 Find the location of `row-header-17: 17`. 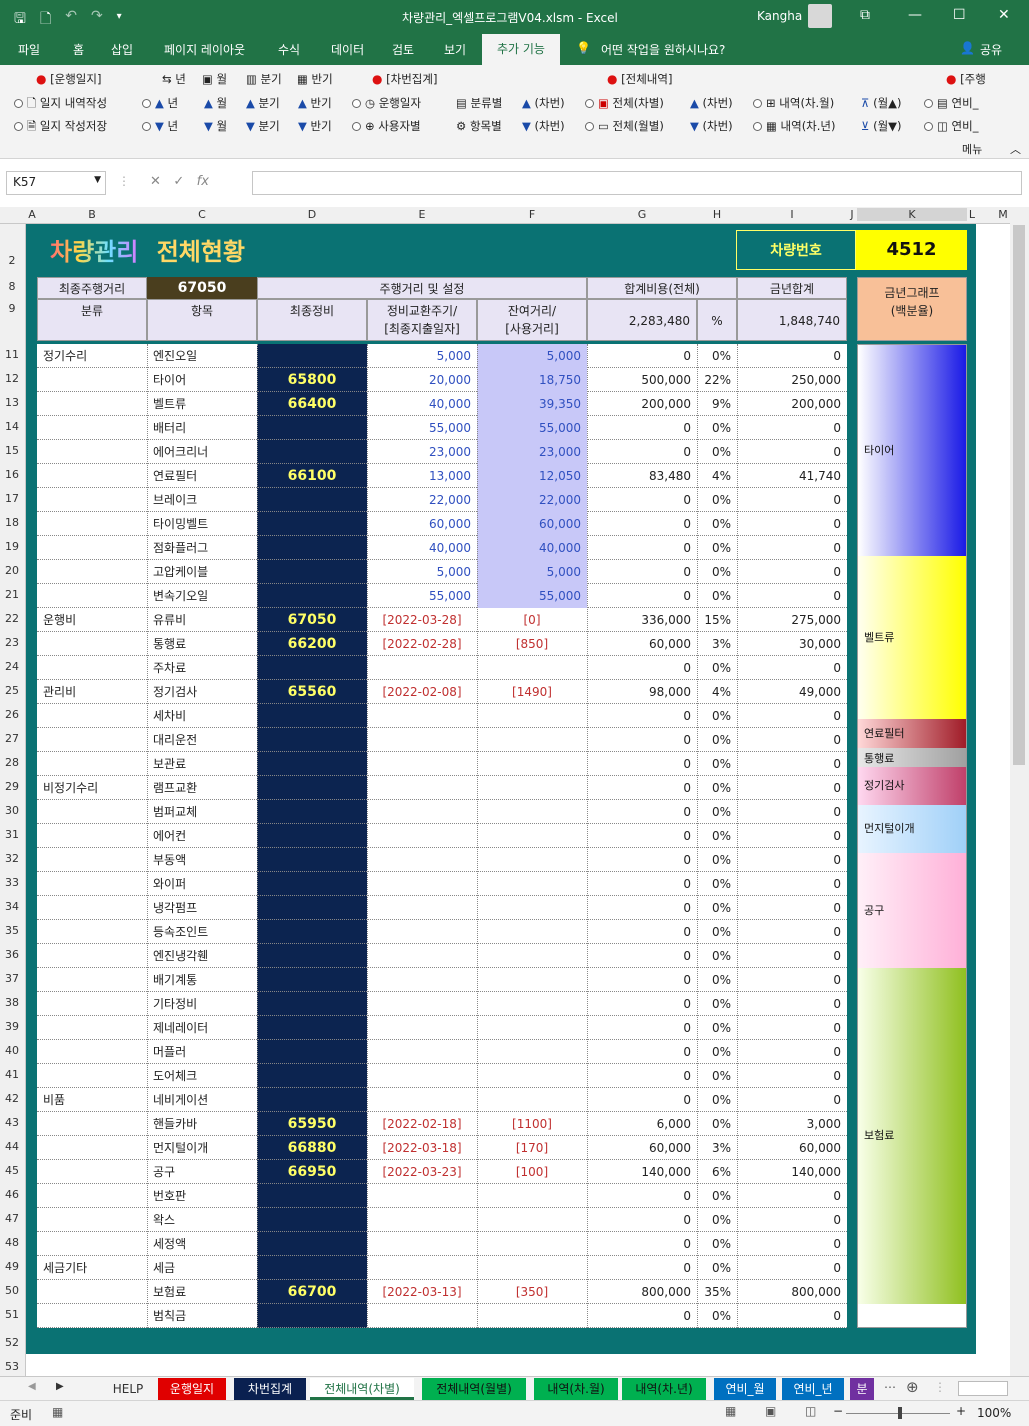

row-header-17: 17 is located at coordinates (12, 498).